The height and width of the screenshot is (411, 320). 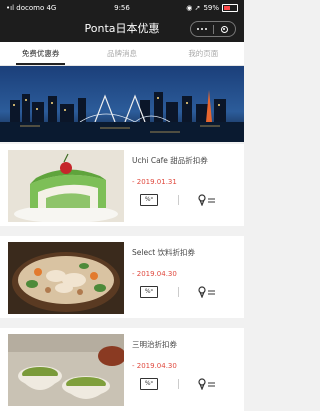 I want to click on mini-program-capsule, so click(x=213, y=29).